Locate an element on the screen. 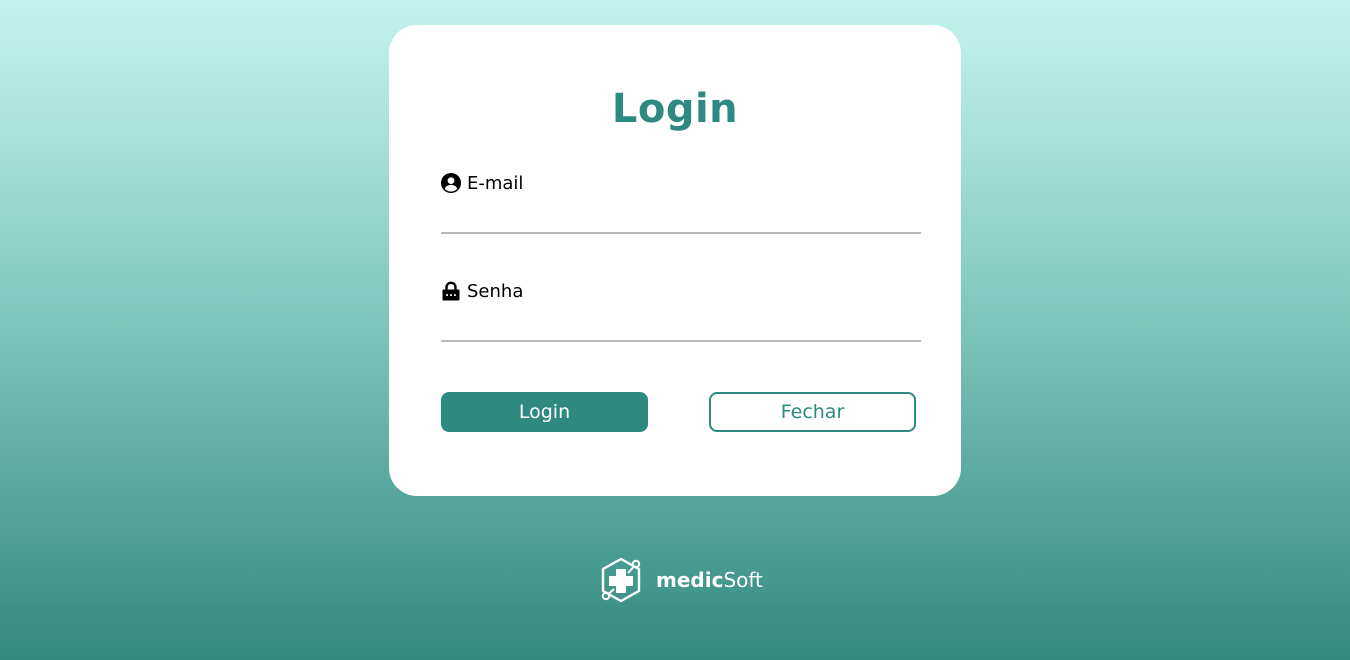  email-label: E-mail is located at coordinates (681, 183).